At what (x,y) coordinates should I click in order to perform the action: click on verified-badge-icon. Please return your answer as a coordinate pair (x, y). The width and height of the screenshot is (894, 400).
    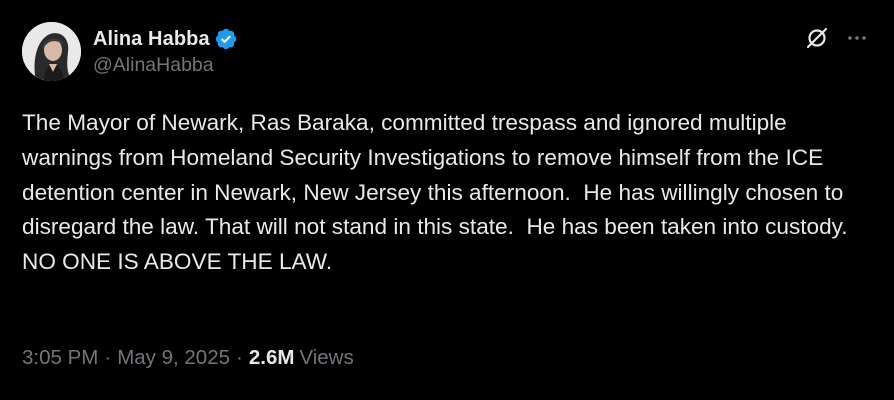
    Looking at the image, I should click on (226, 39).